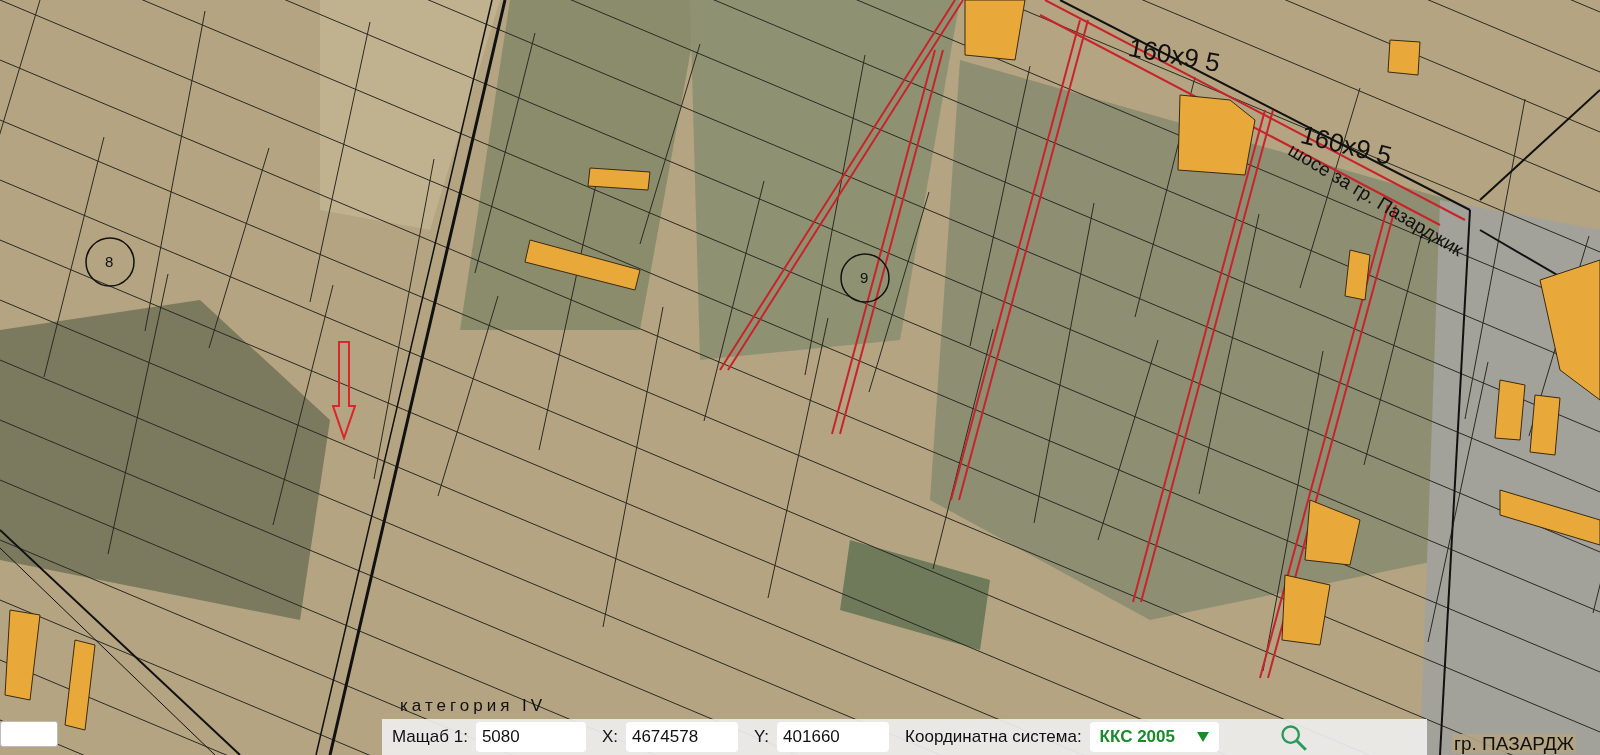 The width and height of the screenshot is (1600, 755). What do you see at coordinates (681, 737) in the screenshot?
I see `x-field: 4674578` at bounding box center [681, 737].